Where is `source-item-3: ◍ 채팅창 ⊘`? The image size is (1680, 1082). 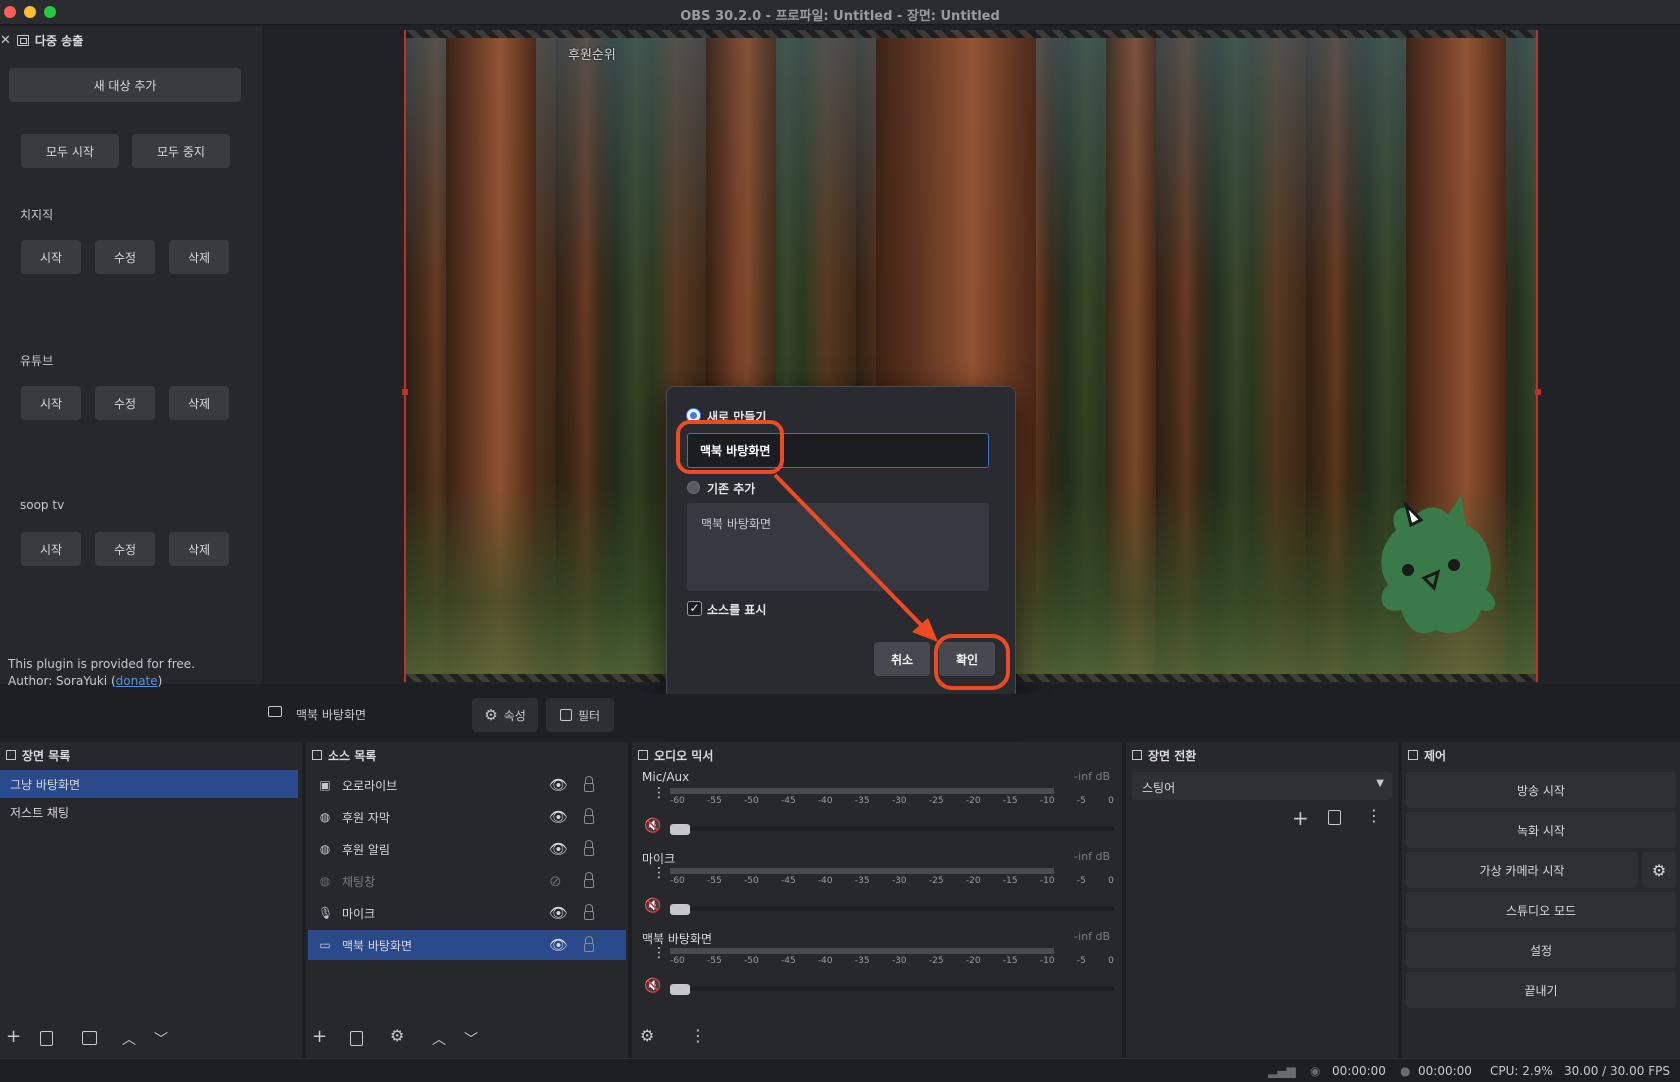 source-item-3: ◍ 채팅창 ⊘ is located at coordinates (467, 881).